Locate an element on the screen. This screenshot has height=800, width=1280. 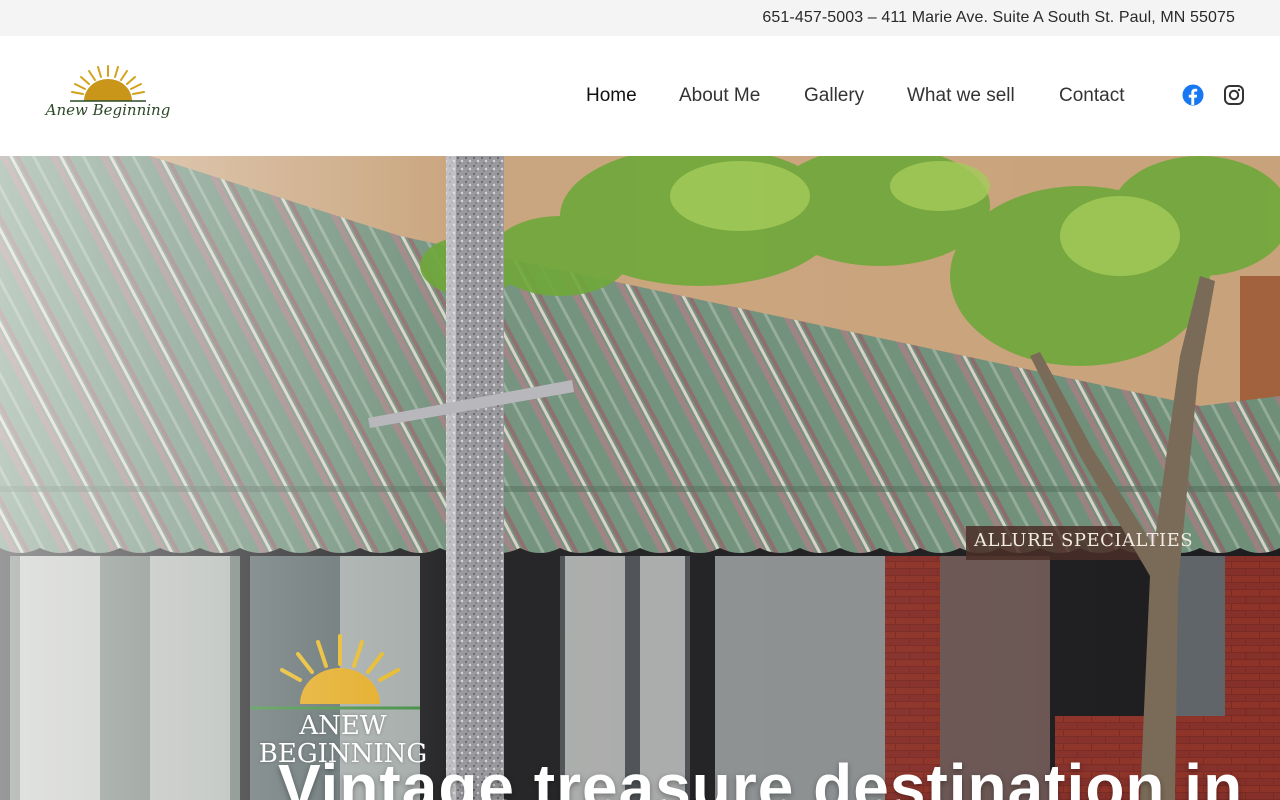
nav-home: Home is located at coordinates (611, 96).